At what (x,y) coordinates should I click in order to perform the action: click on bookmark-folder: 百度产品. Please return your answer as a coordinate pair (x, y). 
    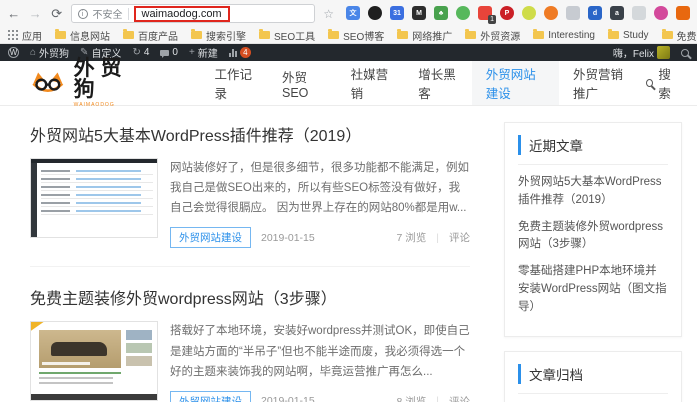
    Looking at the image, I should click on (150, 35).